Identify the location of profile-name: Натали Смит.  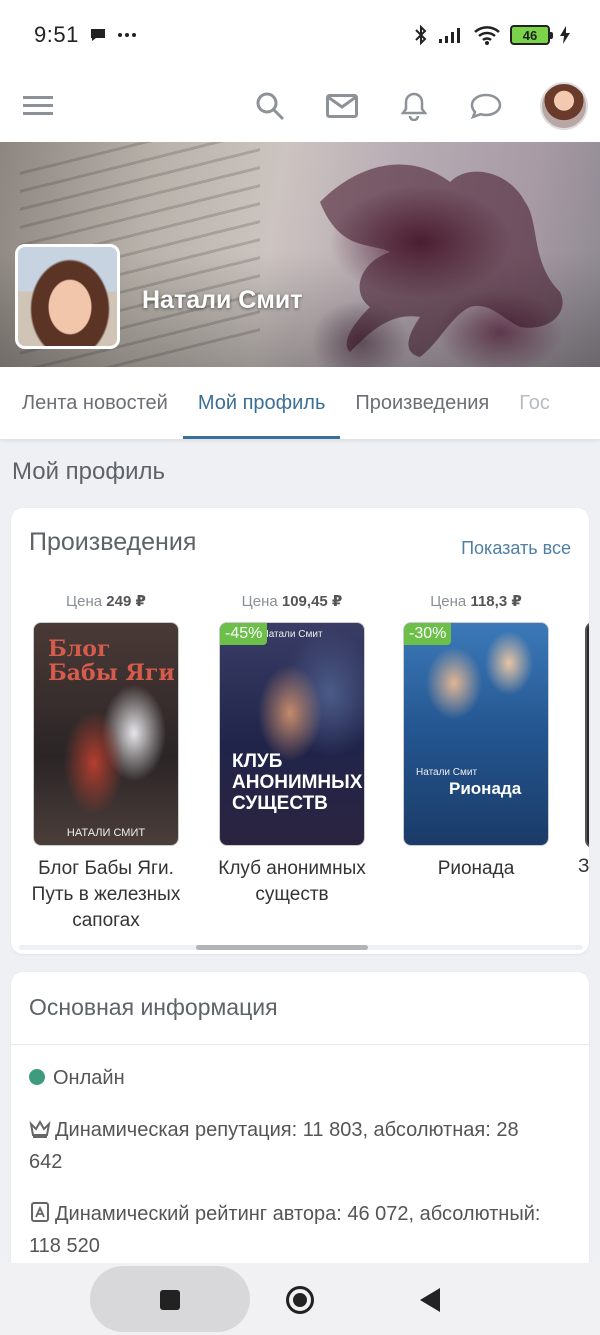
(222, 300).